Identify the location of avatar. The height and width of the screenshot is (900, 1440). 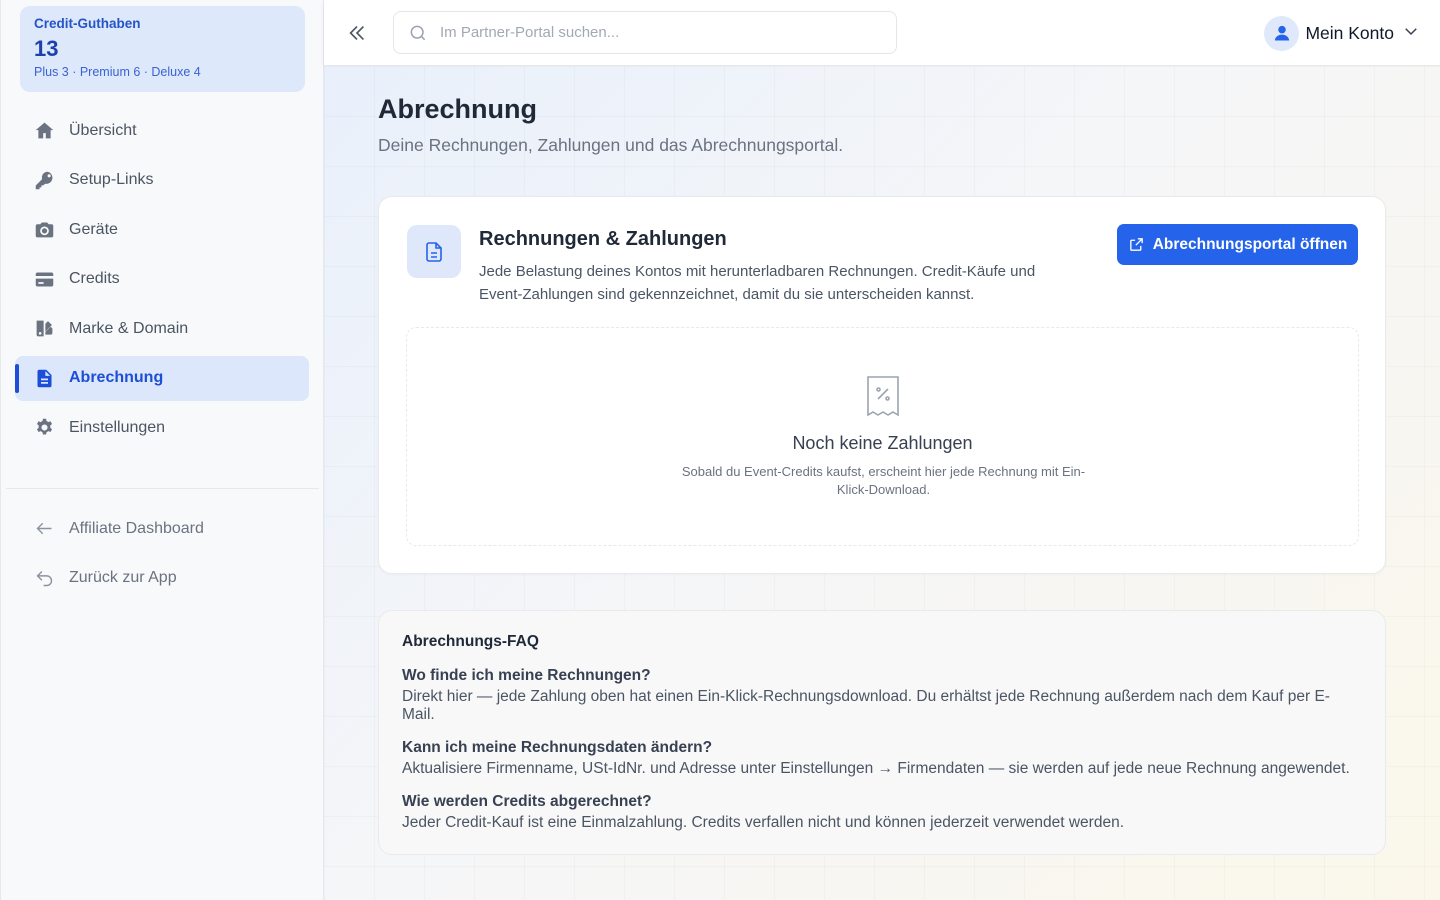
(1282, 33).